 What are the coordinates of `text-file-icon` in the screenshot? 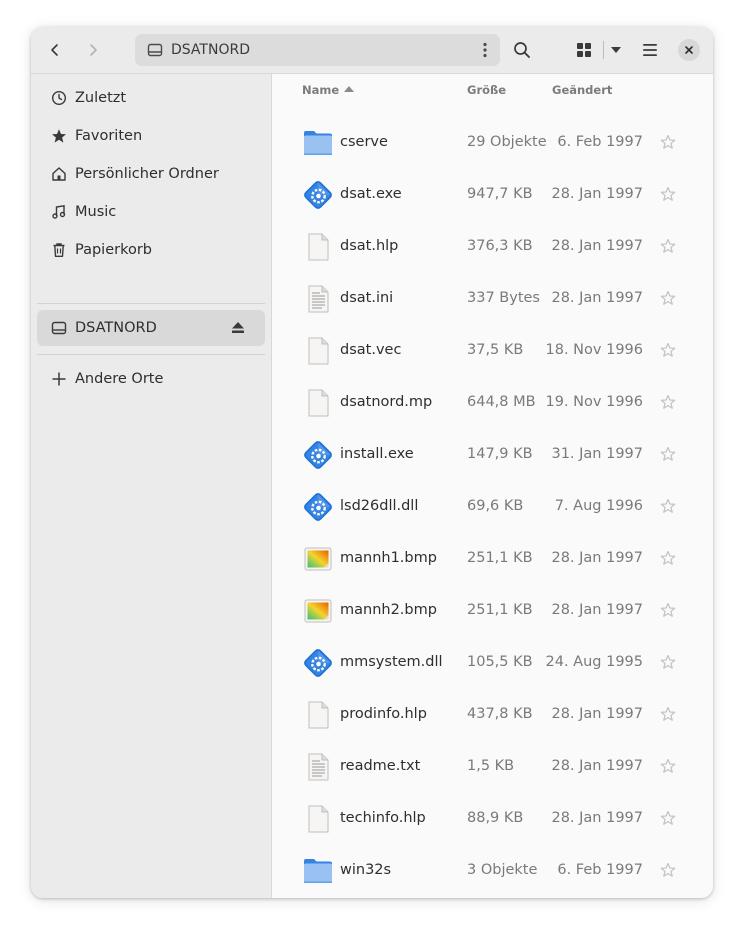 It's located at (318, 299).